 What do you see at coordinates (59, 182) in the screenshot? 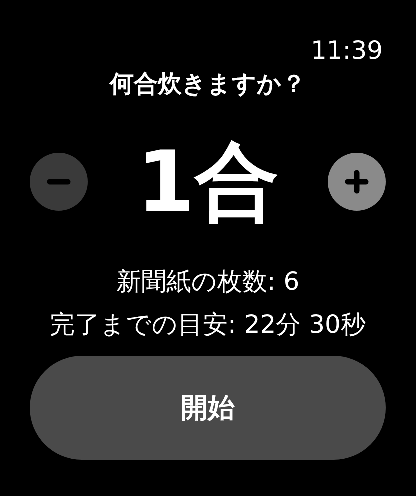
I see `minus-icon` at bounding box center [59, 182].